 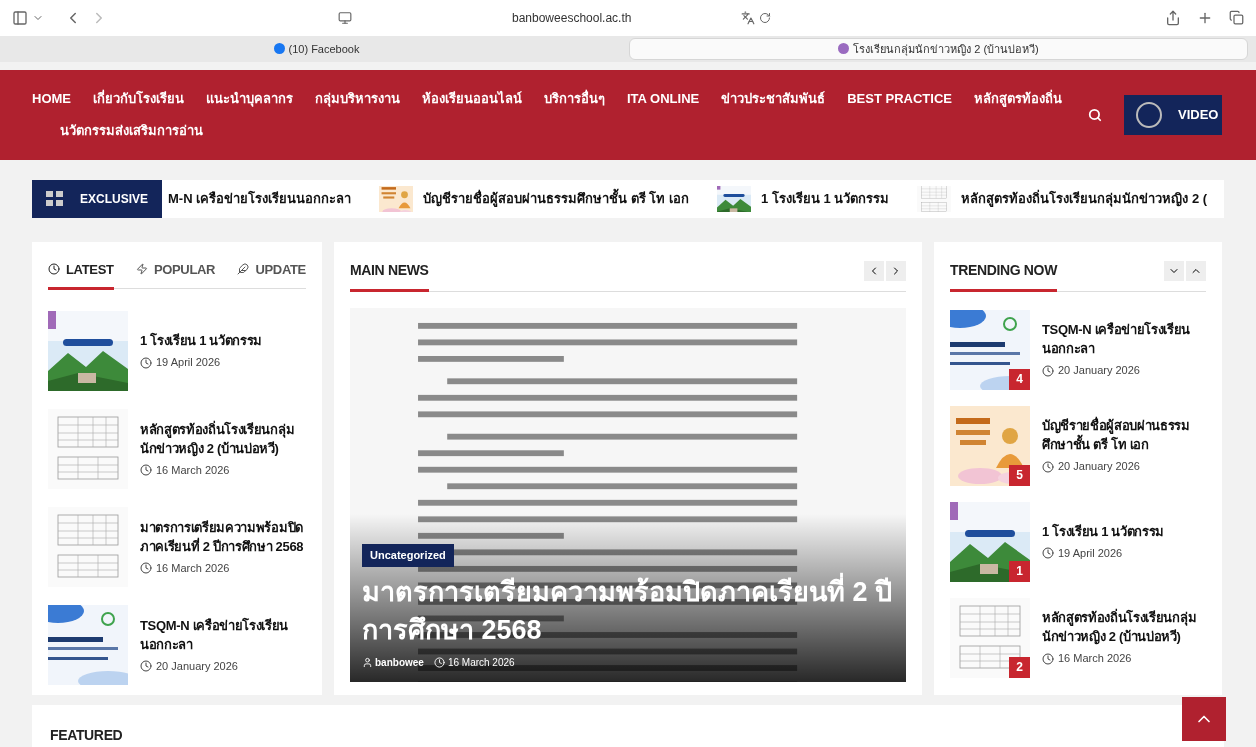 What do you see at coordinates (560, 130) in the screenshot?
I see `nav-link: นวัตกรรมส่งเสริมการอ่าน` at bounding box center [560, 130].